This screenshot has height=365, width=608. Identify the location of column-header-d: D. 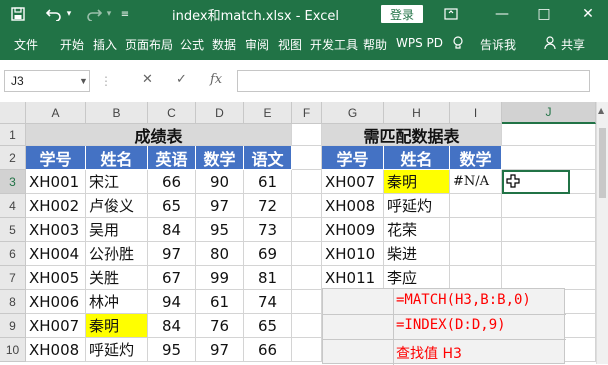
(220, 113).